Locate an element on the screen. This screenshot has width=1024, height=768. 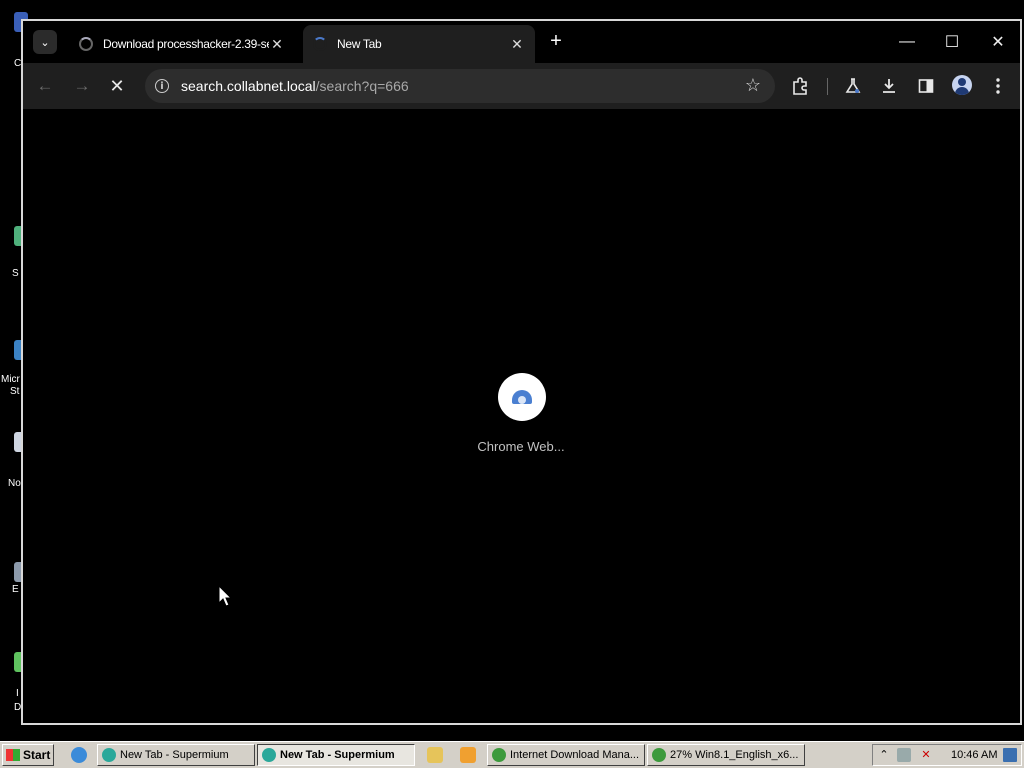
start-button: Start is located at coordinates (28, 755).